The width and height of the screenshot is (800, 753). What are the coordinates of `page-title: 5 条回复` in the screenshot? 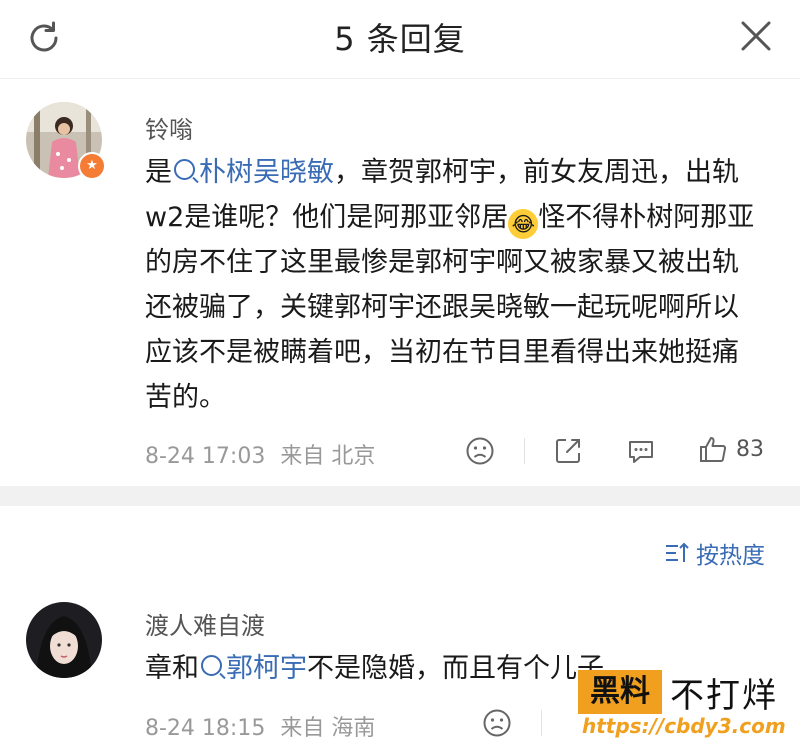 It's located at (400, 39).